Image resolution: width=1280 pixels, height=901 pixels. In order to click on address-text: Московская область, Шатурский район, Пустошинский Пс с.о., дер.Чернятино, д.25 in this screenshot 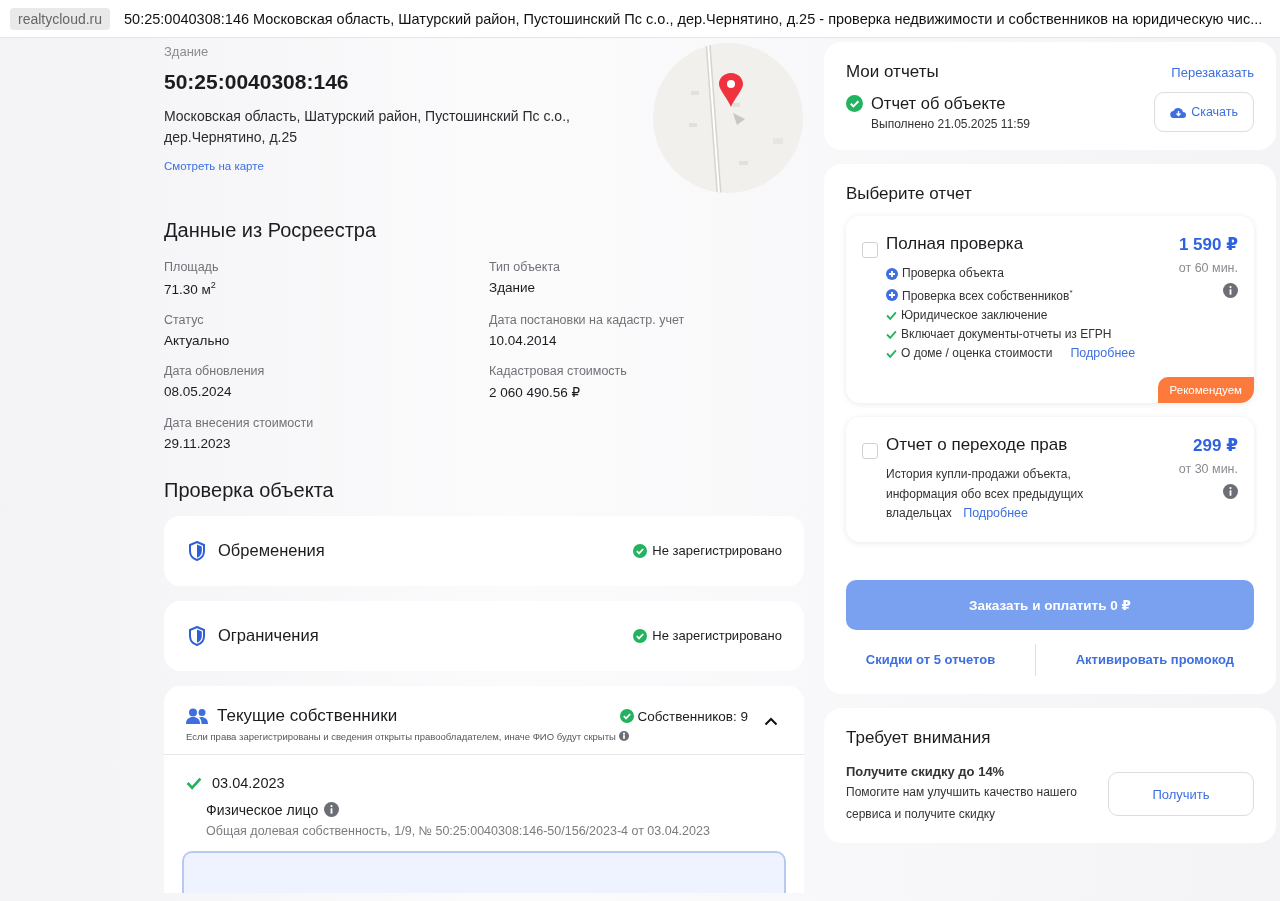, I will do `click(367, 127)`.